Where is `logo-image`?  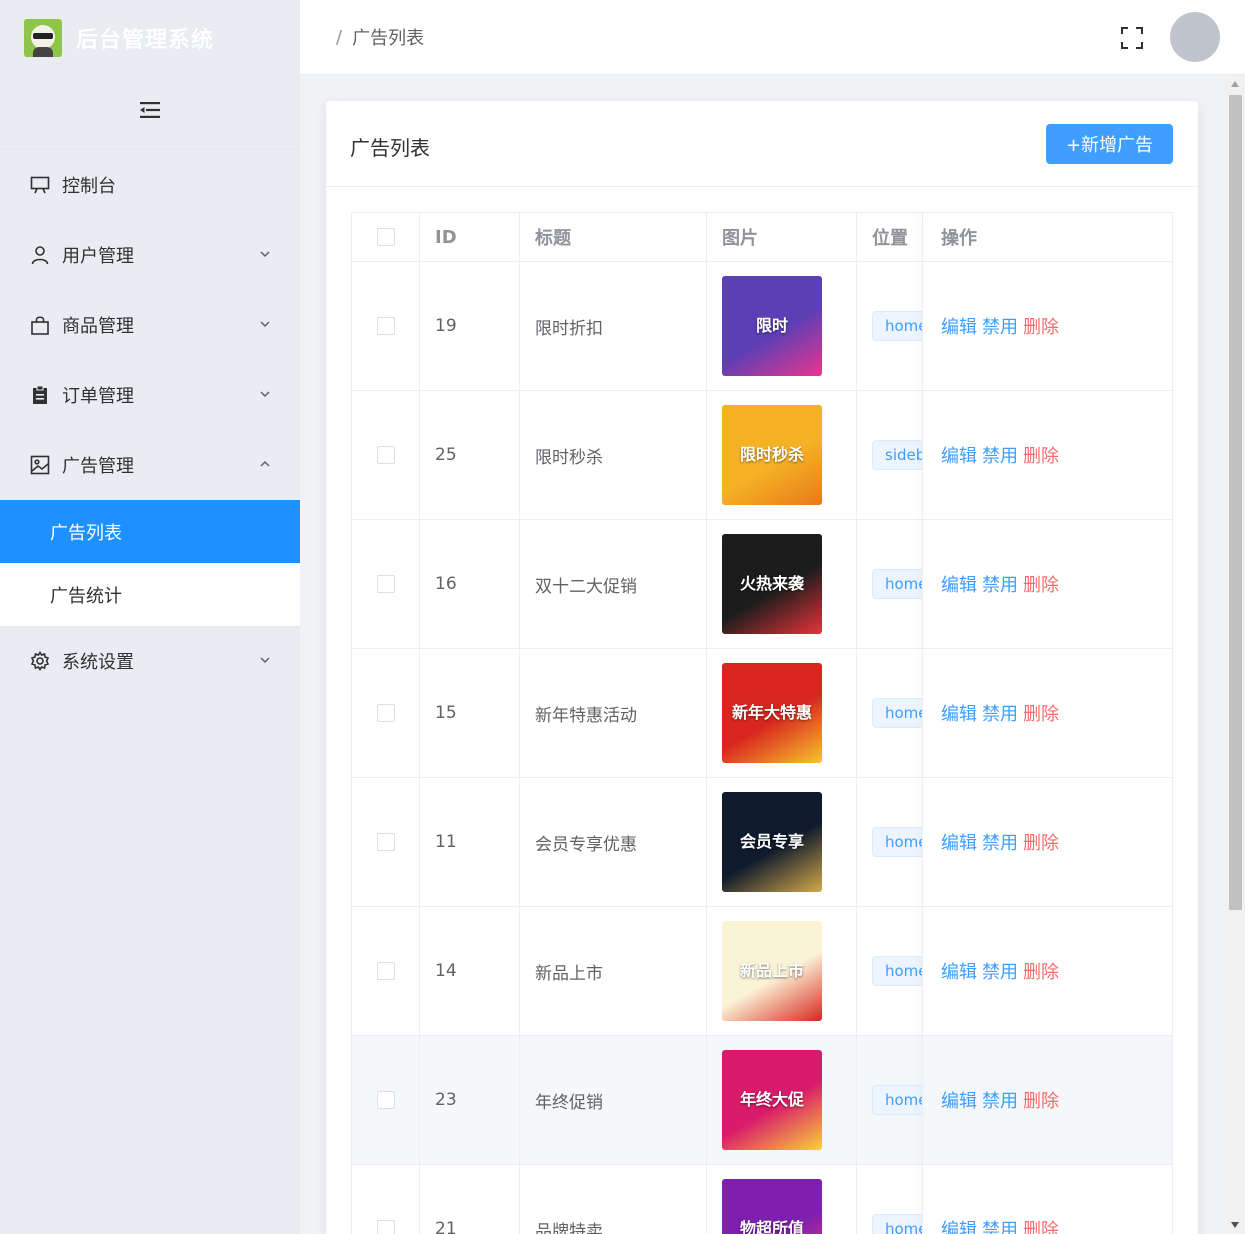
logo-image is located at coordinates (43, 37).